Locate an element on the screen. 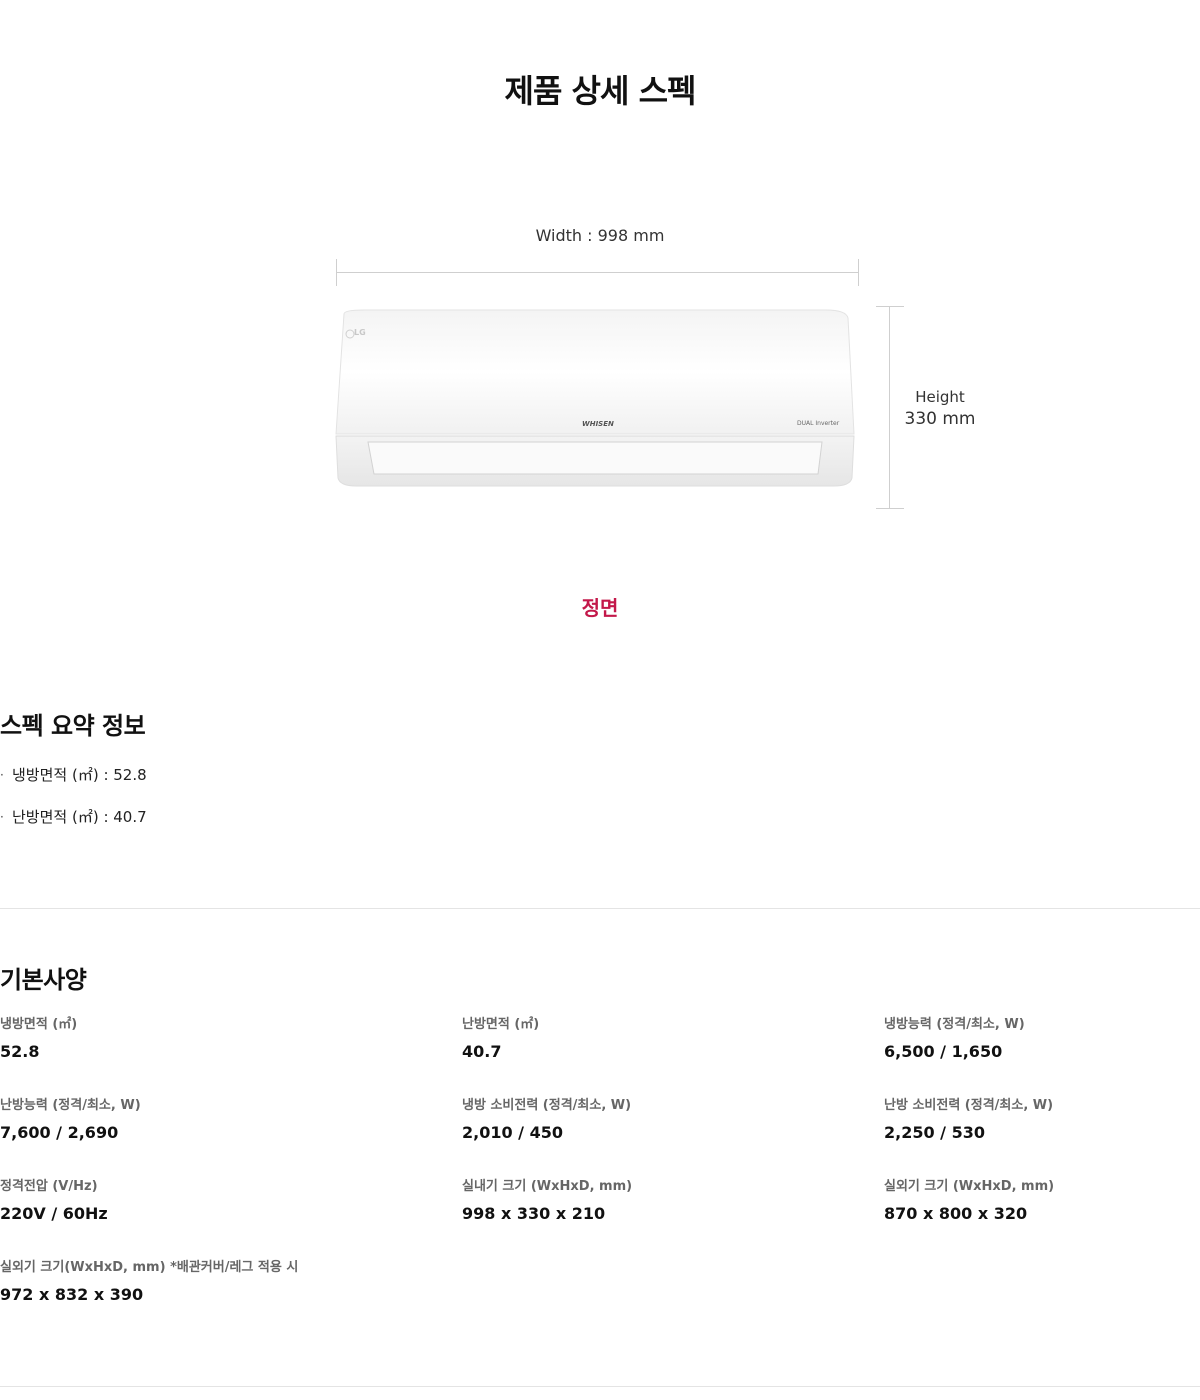  spec-label: 난방능력 (정격/최소, W) is located at coordinates (70, 1105).